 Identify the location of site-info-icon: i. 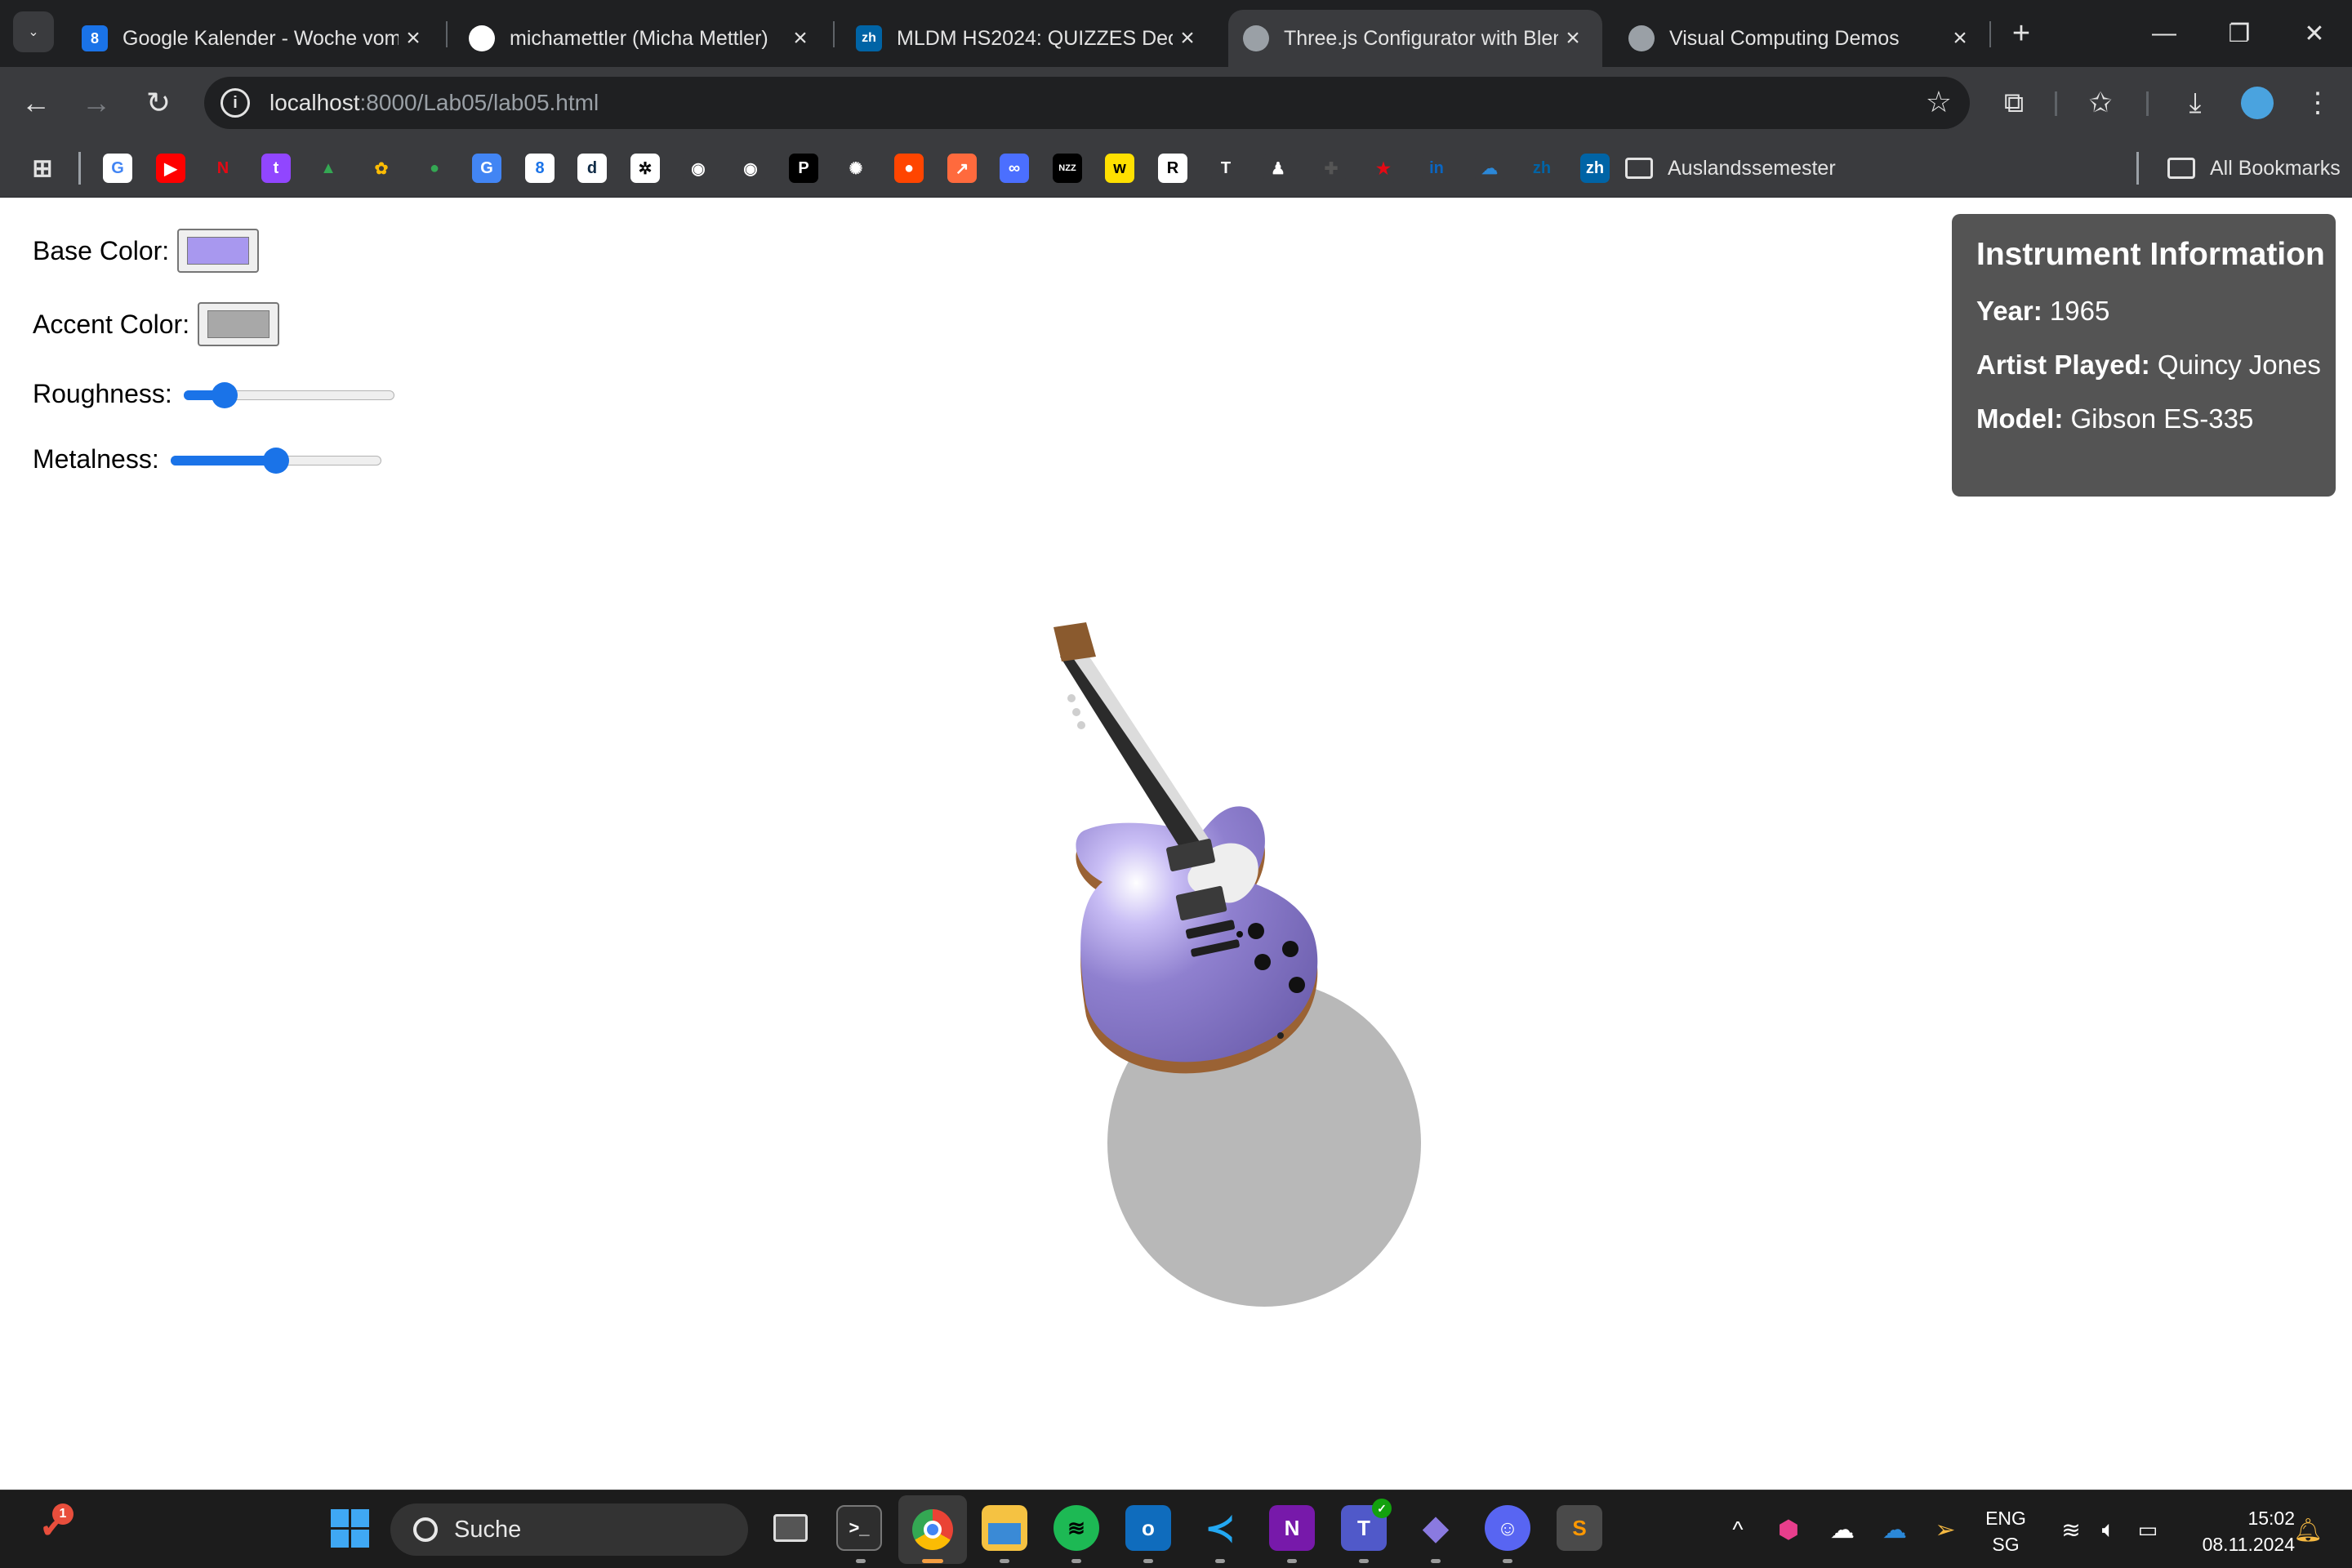
(235, 103).